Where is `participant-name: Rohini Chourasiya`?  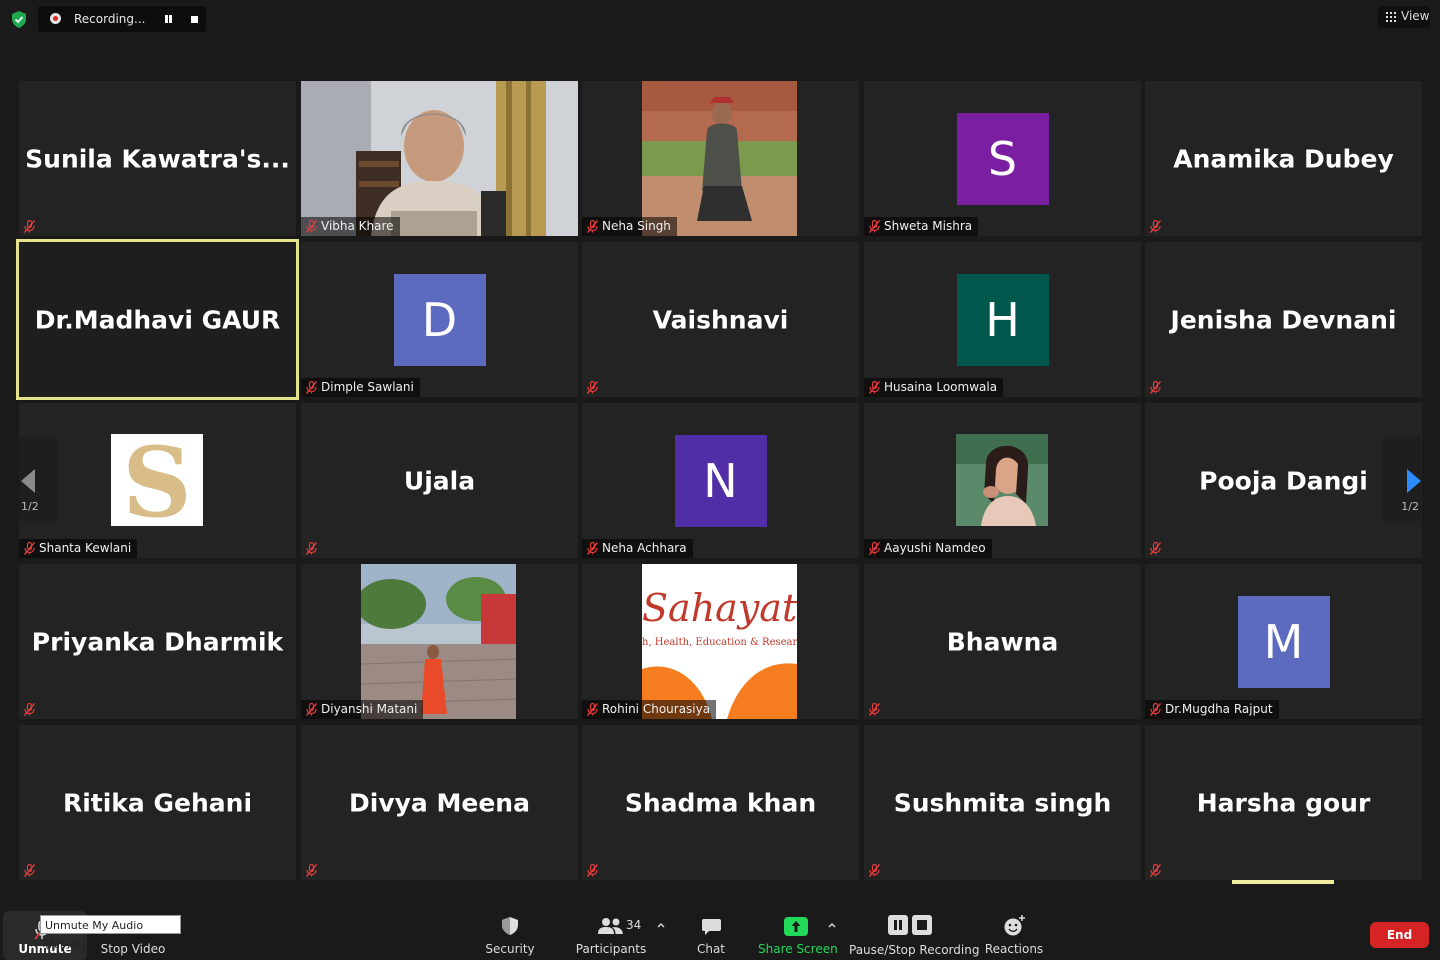
participant-name: Rohini Chourasiya is located at coordinates (656, 709).